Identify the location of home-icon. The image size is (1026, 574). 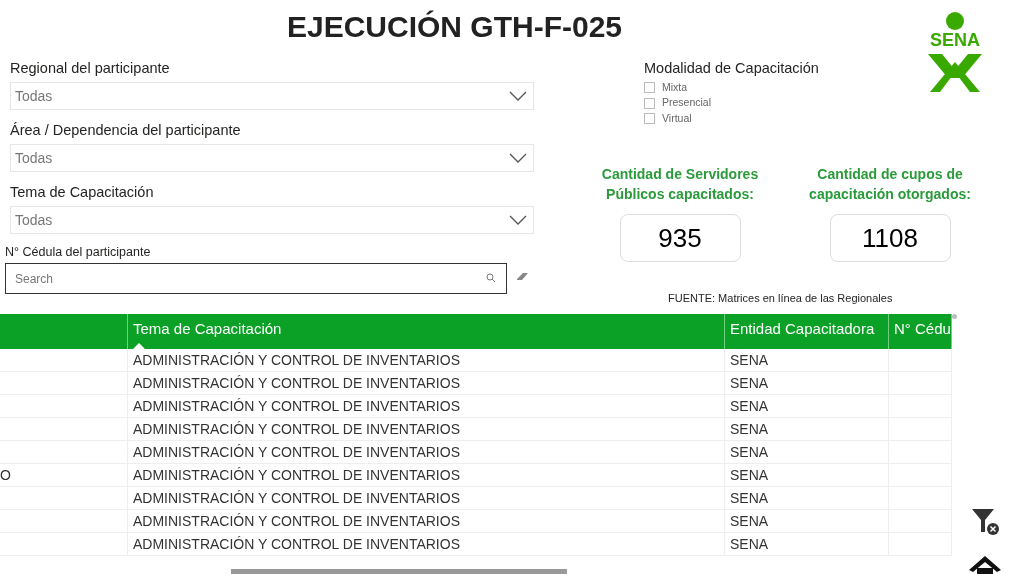
(985, 565).